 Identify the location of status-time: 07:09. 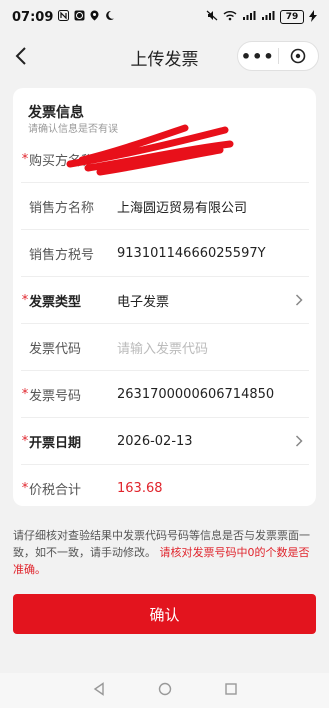
(33, 17).